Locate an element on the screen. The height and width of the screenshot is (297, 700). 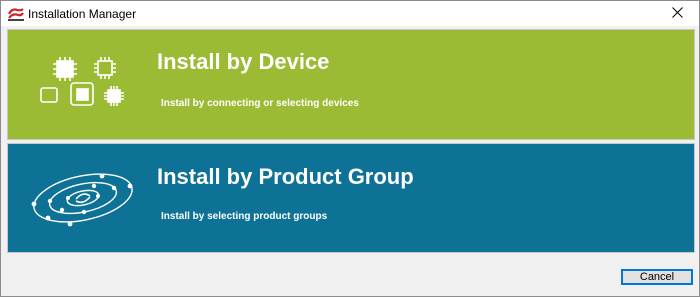
close-button is located at coordinates (677, 13).